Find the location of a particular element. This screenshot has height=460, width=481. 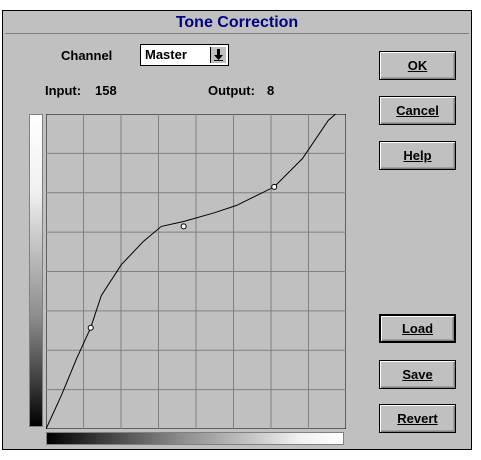

save-button: Save is located at coordinates (417, 374).